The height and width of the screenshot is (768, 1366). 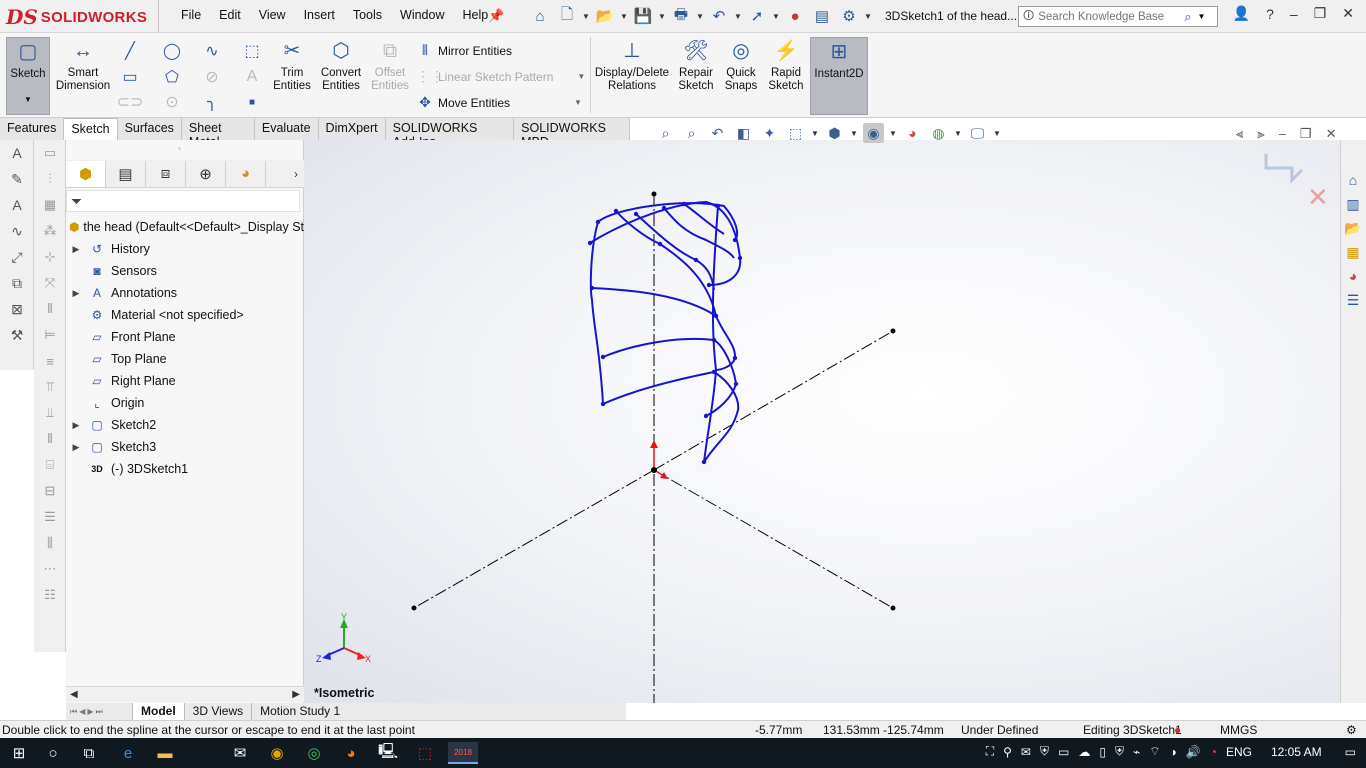 What do you see at coordinates (500, 76) in the screenshot?
I see `linear-sketch-pattern-button: ⋮⋮ Linear Sketch Pattern ▼` at bounding box center [500, 76].